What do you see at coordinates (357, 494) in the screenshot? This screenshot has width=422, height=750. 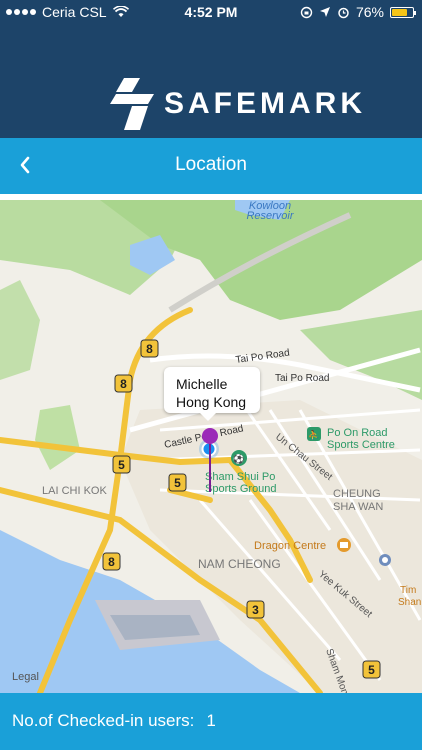 I see `label-cheung: CHEUNG` at bounding box center [357, 494].